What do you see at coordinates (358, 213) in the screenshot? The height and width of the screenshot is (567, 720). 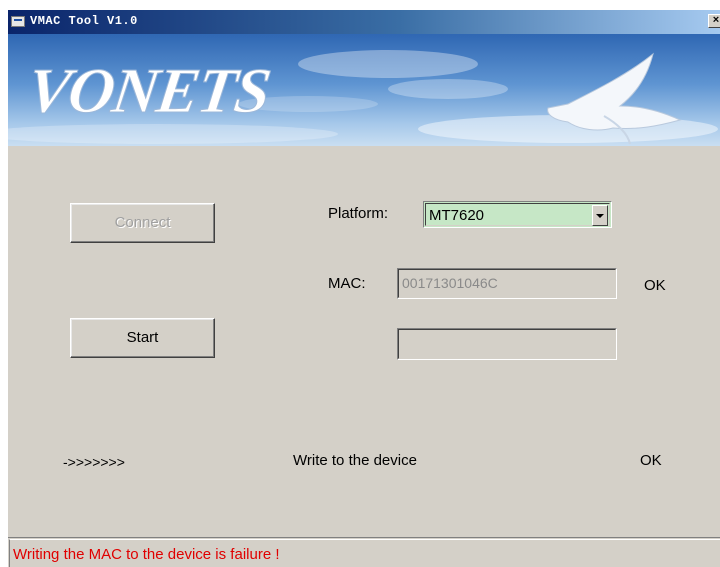 I see `platform-label: Platform:` at bounding box center [358, 213].